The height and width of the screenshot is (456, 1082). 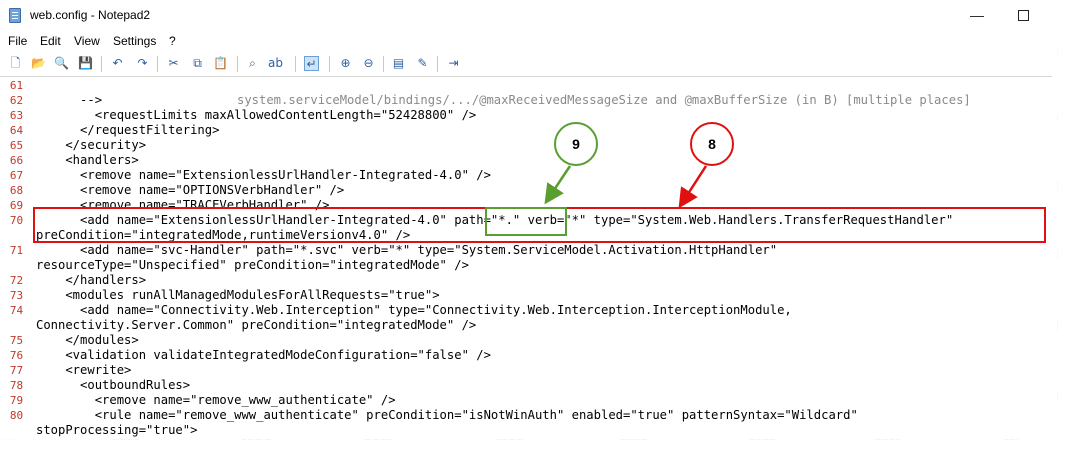 What do you see at coordinates (190, 190) in the screenshot?
I see `line-text: <remove name="OPTIONSVerbHandler" />` at bounding box center [190, 190].